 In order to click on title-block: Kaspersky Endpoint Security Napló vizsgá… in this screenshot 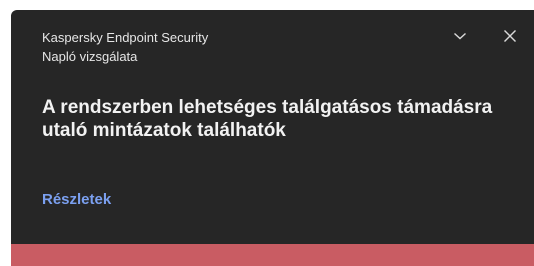, I will do `click(125, 47)`.